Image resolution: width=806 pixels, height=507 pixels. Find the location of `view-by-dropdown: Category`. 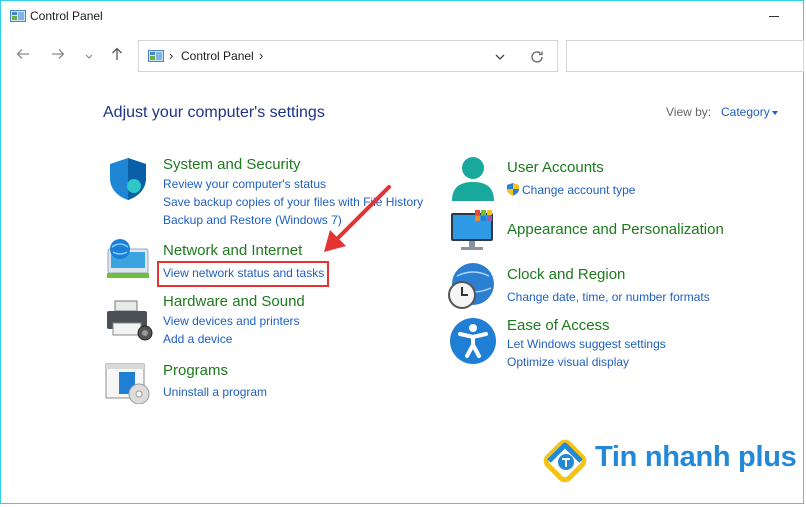

view-by-dropdown: Category is located at coordinates (745, 112).